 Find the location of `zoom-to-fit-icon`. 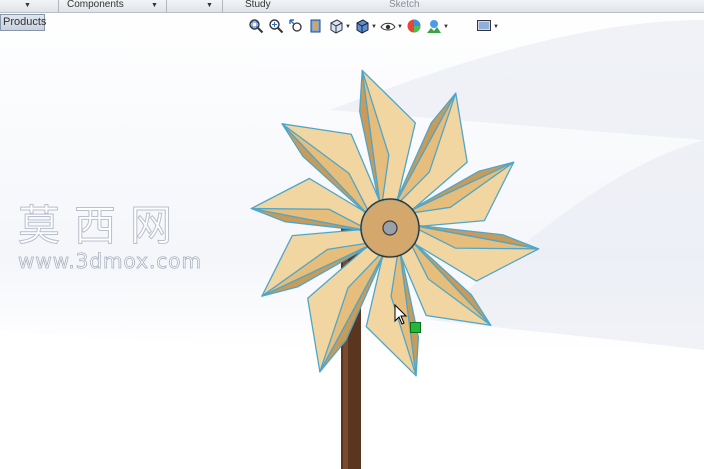

zoom-to-fit-icon is located at coordinates (256, 26).